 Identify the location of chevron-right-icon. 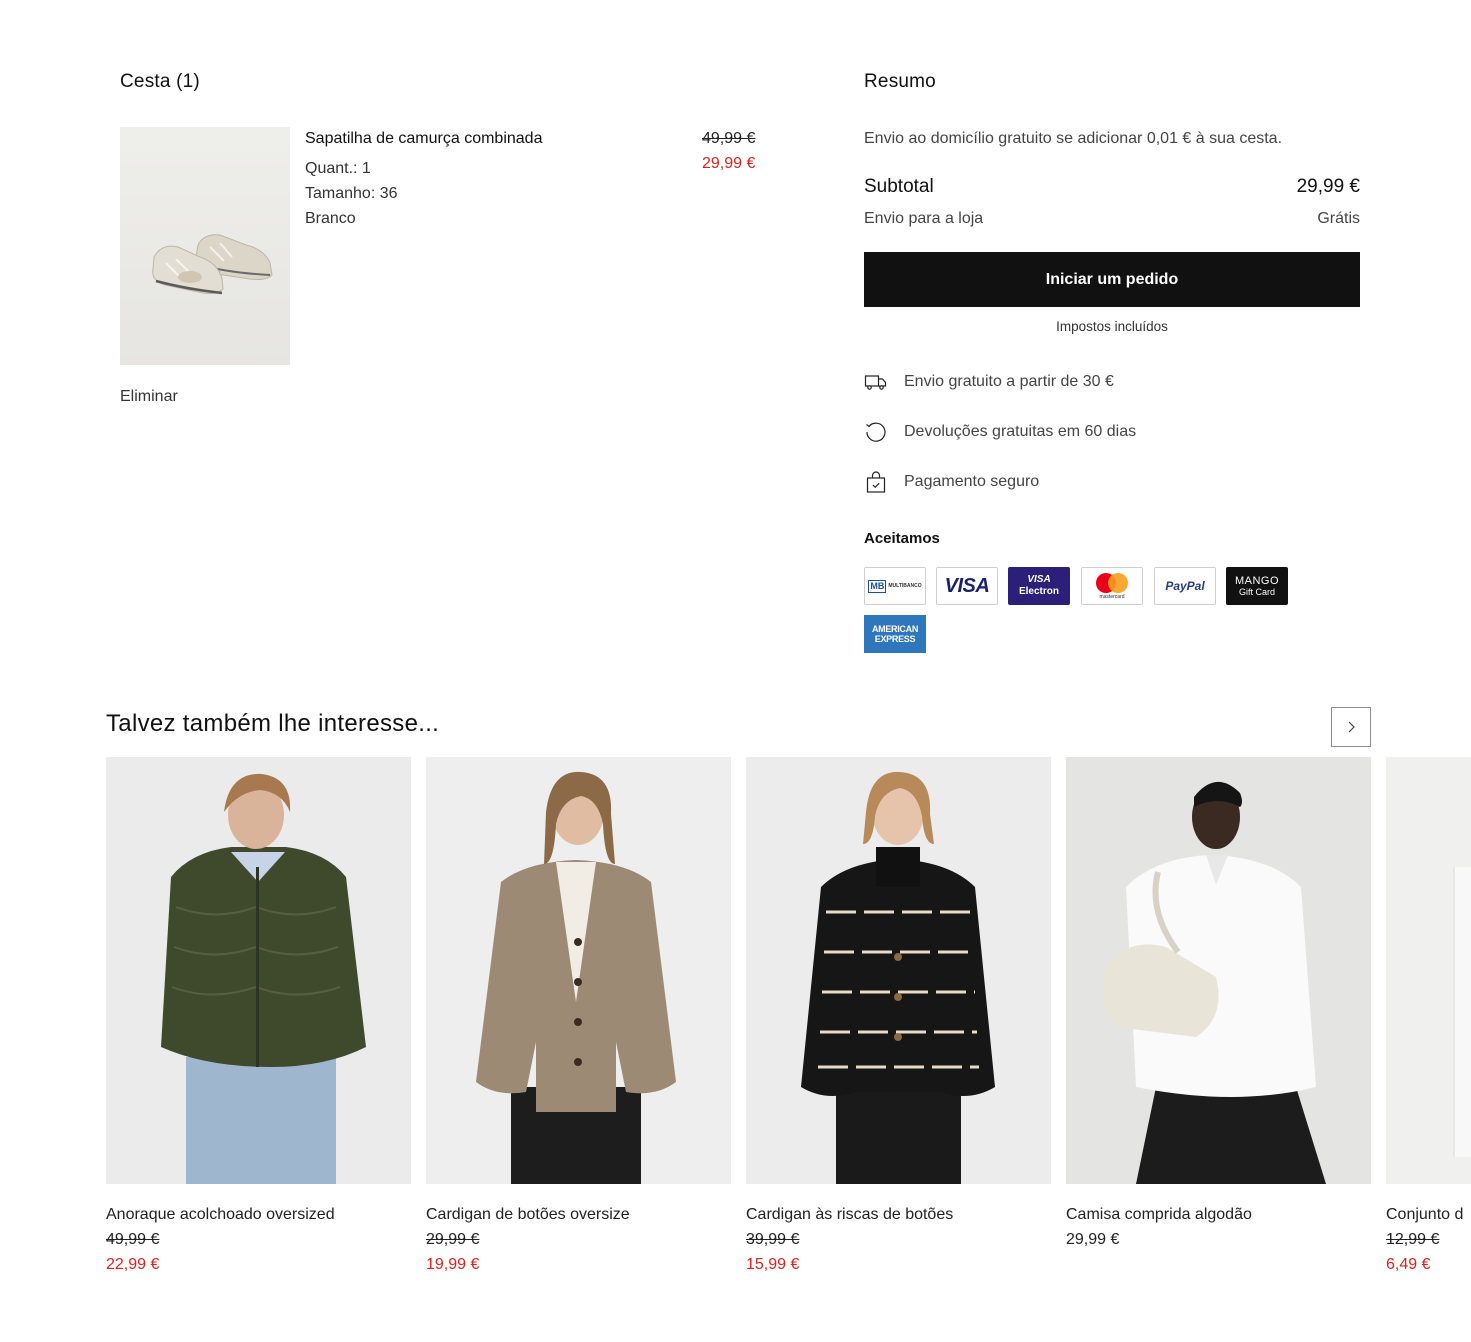
(1351, 727).